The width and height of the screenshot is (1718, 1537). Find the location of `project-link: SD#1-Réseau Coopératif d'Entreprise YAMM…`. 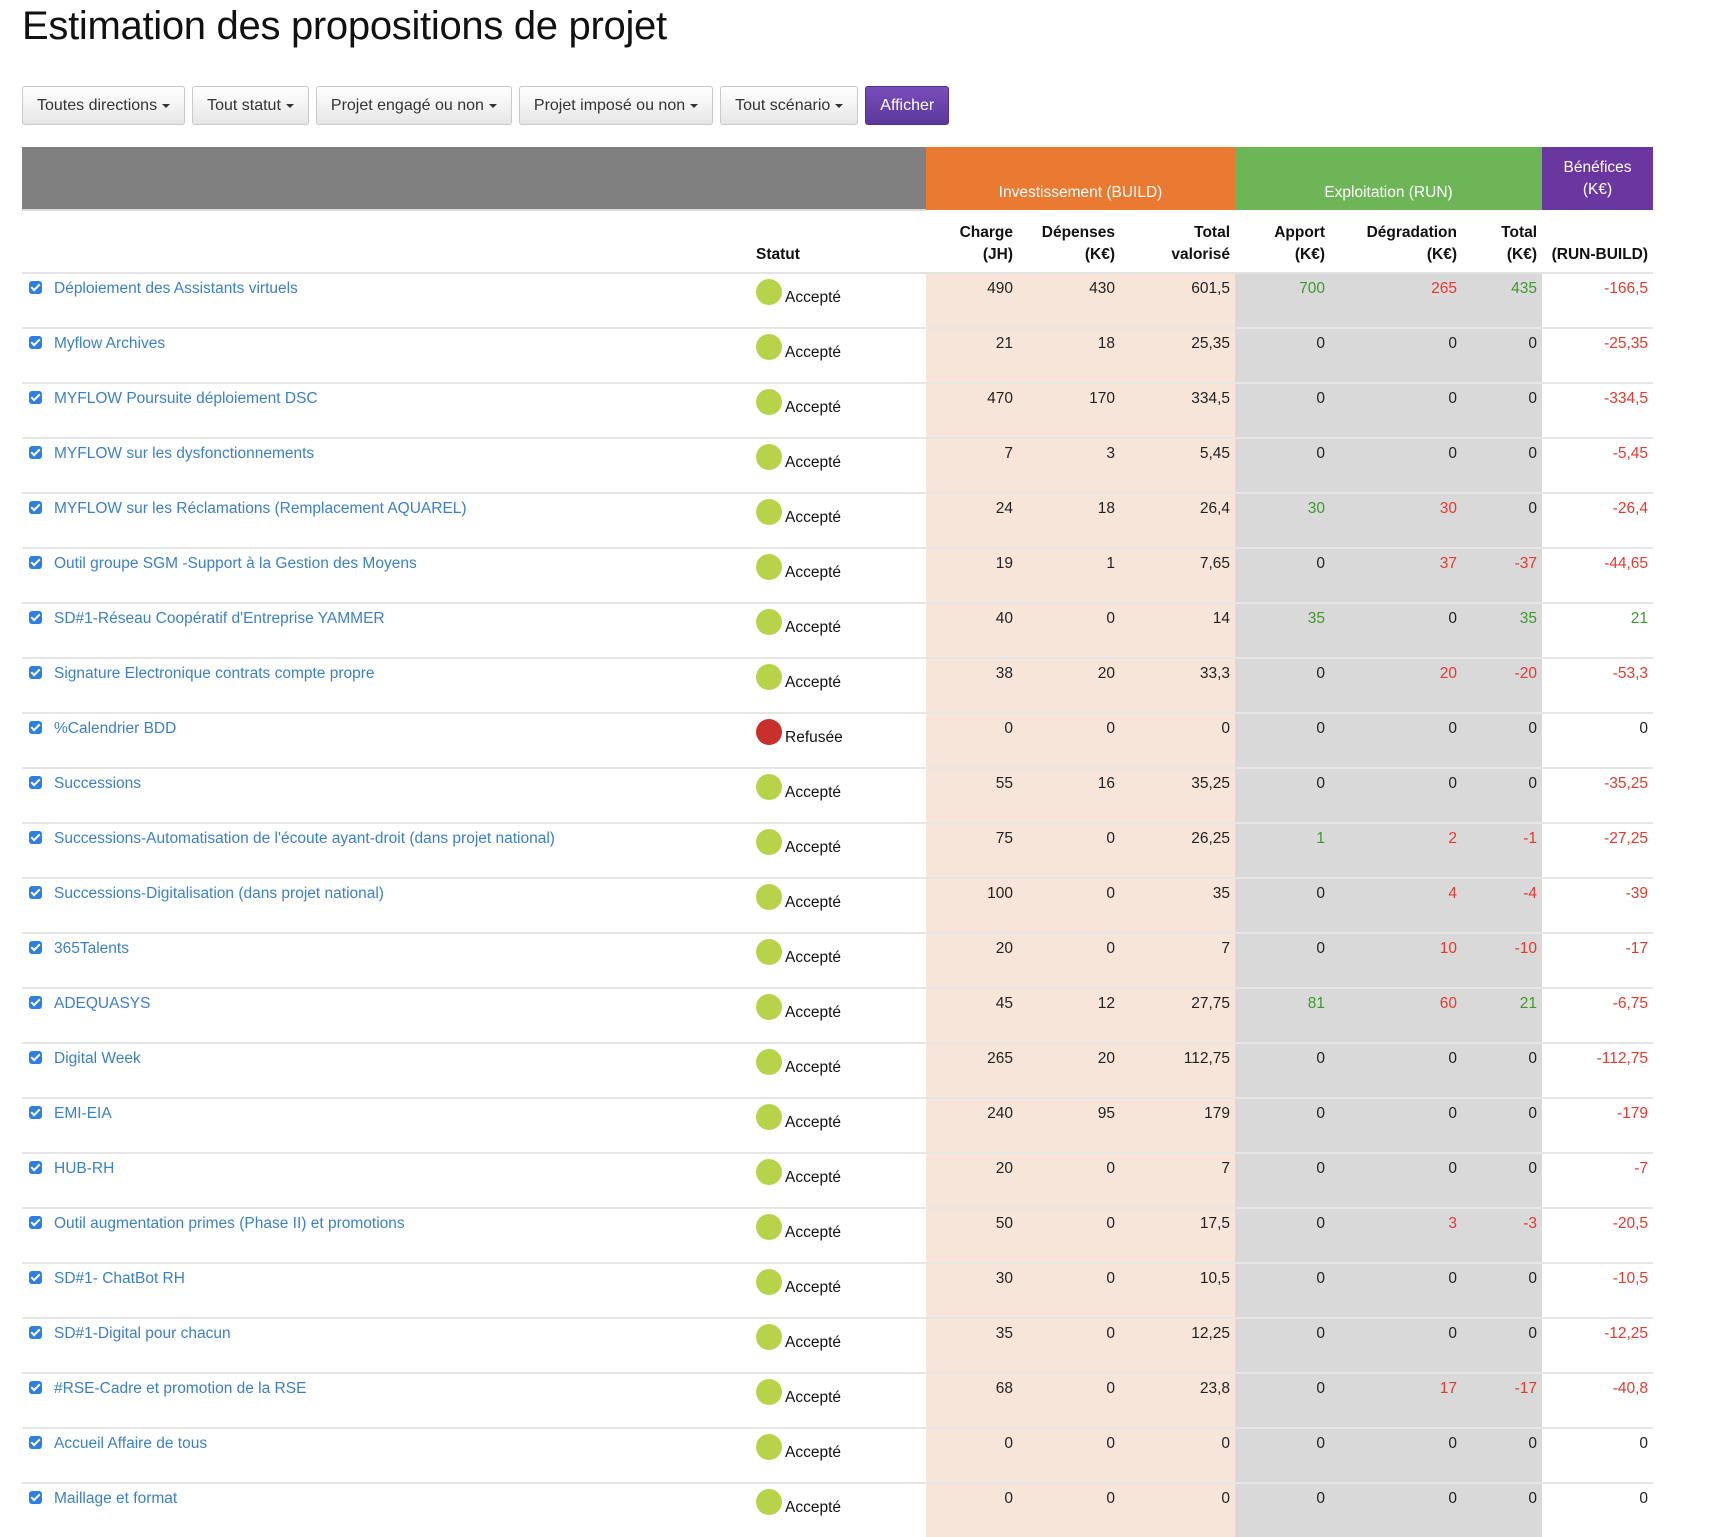

project-link: SD#1-Réseau Coopératif d'Entreprise YAMM… is located at coordinates (219, 618).